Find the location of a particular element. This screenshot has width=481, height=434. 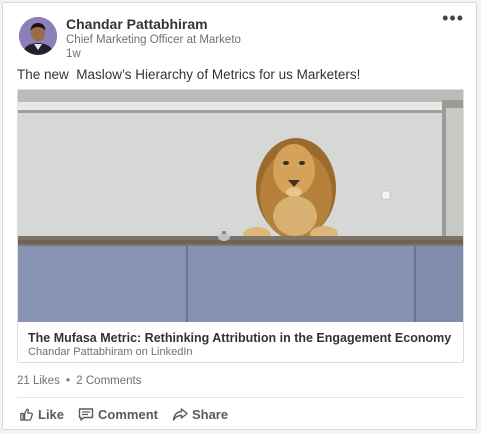

comment-button: Comment is located at coordinates (118, 414).